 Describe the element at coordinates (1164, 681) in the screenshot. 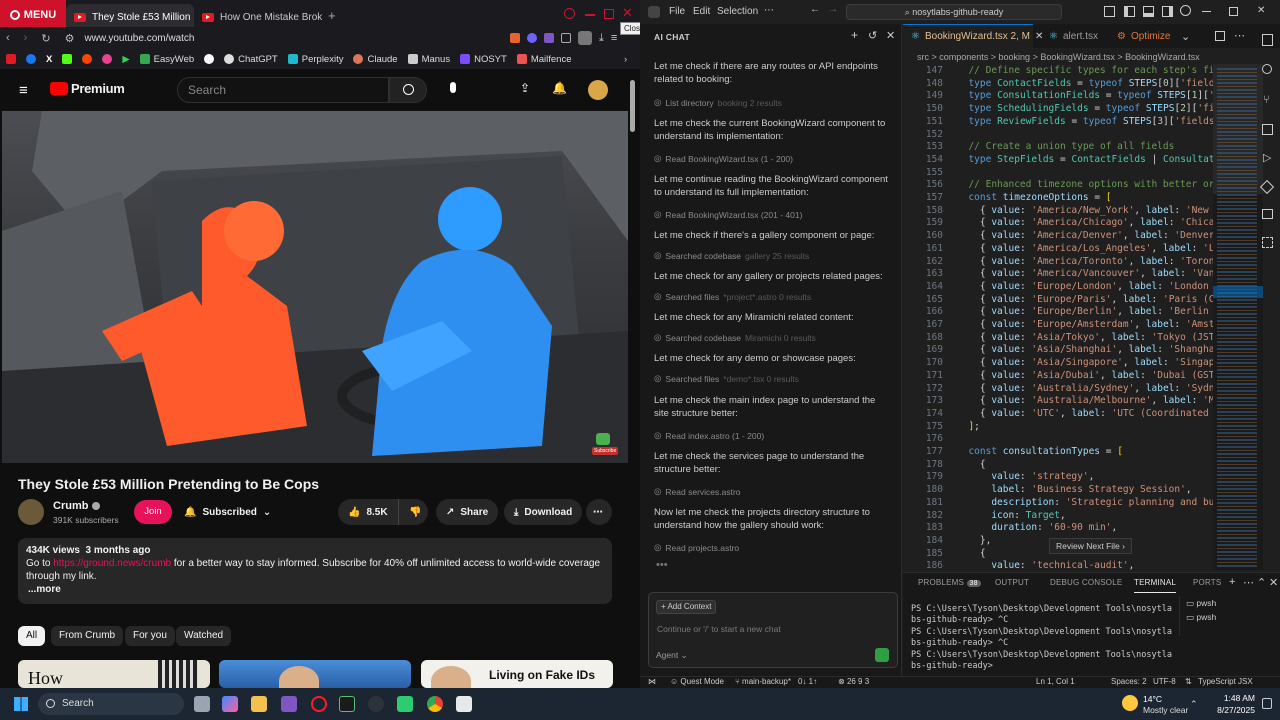

I see `status-encoding: UTF-8` at that location.